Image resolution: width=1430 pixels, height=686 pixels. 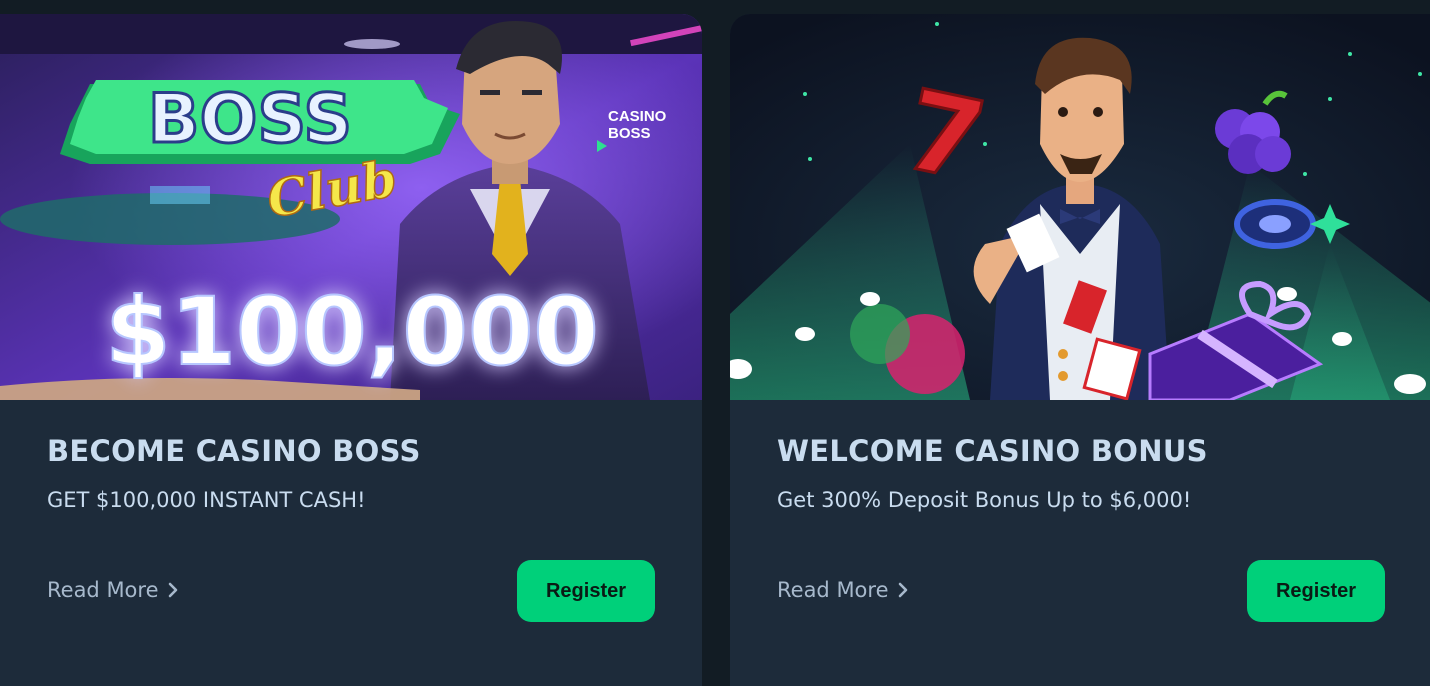 I want to click on svg-text: CASINO, so click(x=637, y=116).